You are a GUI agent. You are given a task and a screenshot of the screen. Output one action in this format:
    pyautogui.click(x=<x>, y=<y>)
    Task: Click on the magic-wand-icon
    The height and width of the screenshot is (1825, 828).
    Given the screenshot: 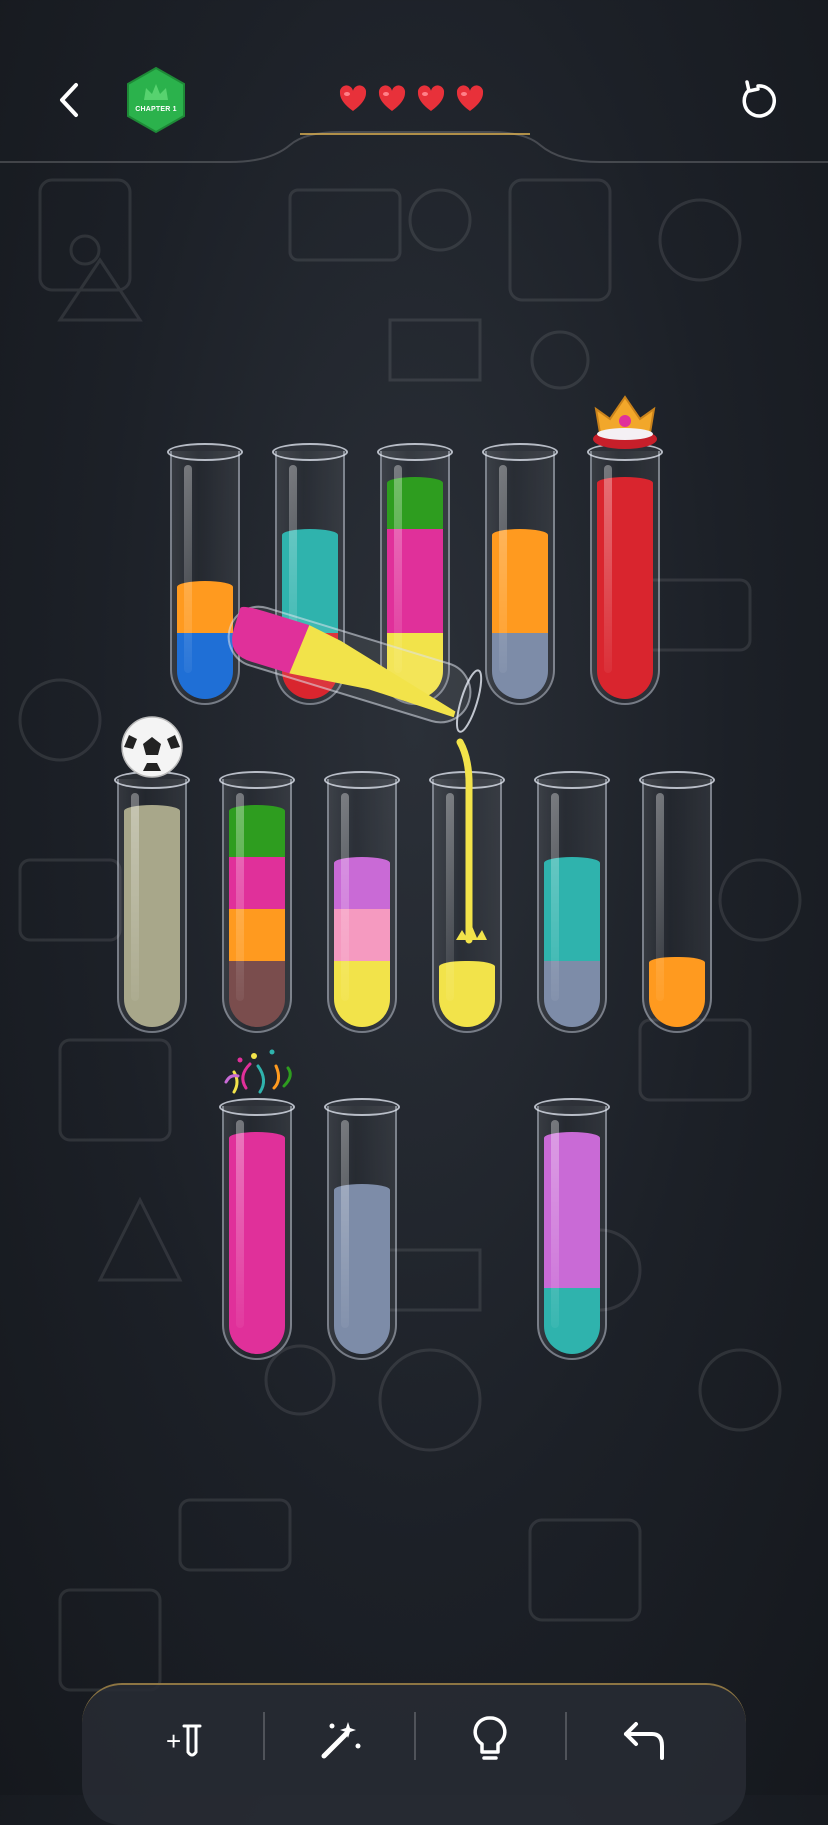 What is the action you would take?
    pyautogui.click(x=341, y=1740)
    